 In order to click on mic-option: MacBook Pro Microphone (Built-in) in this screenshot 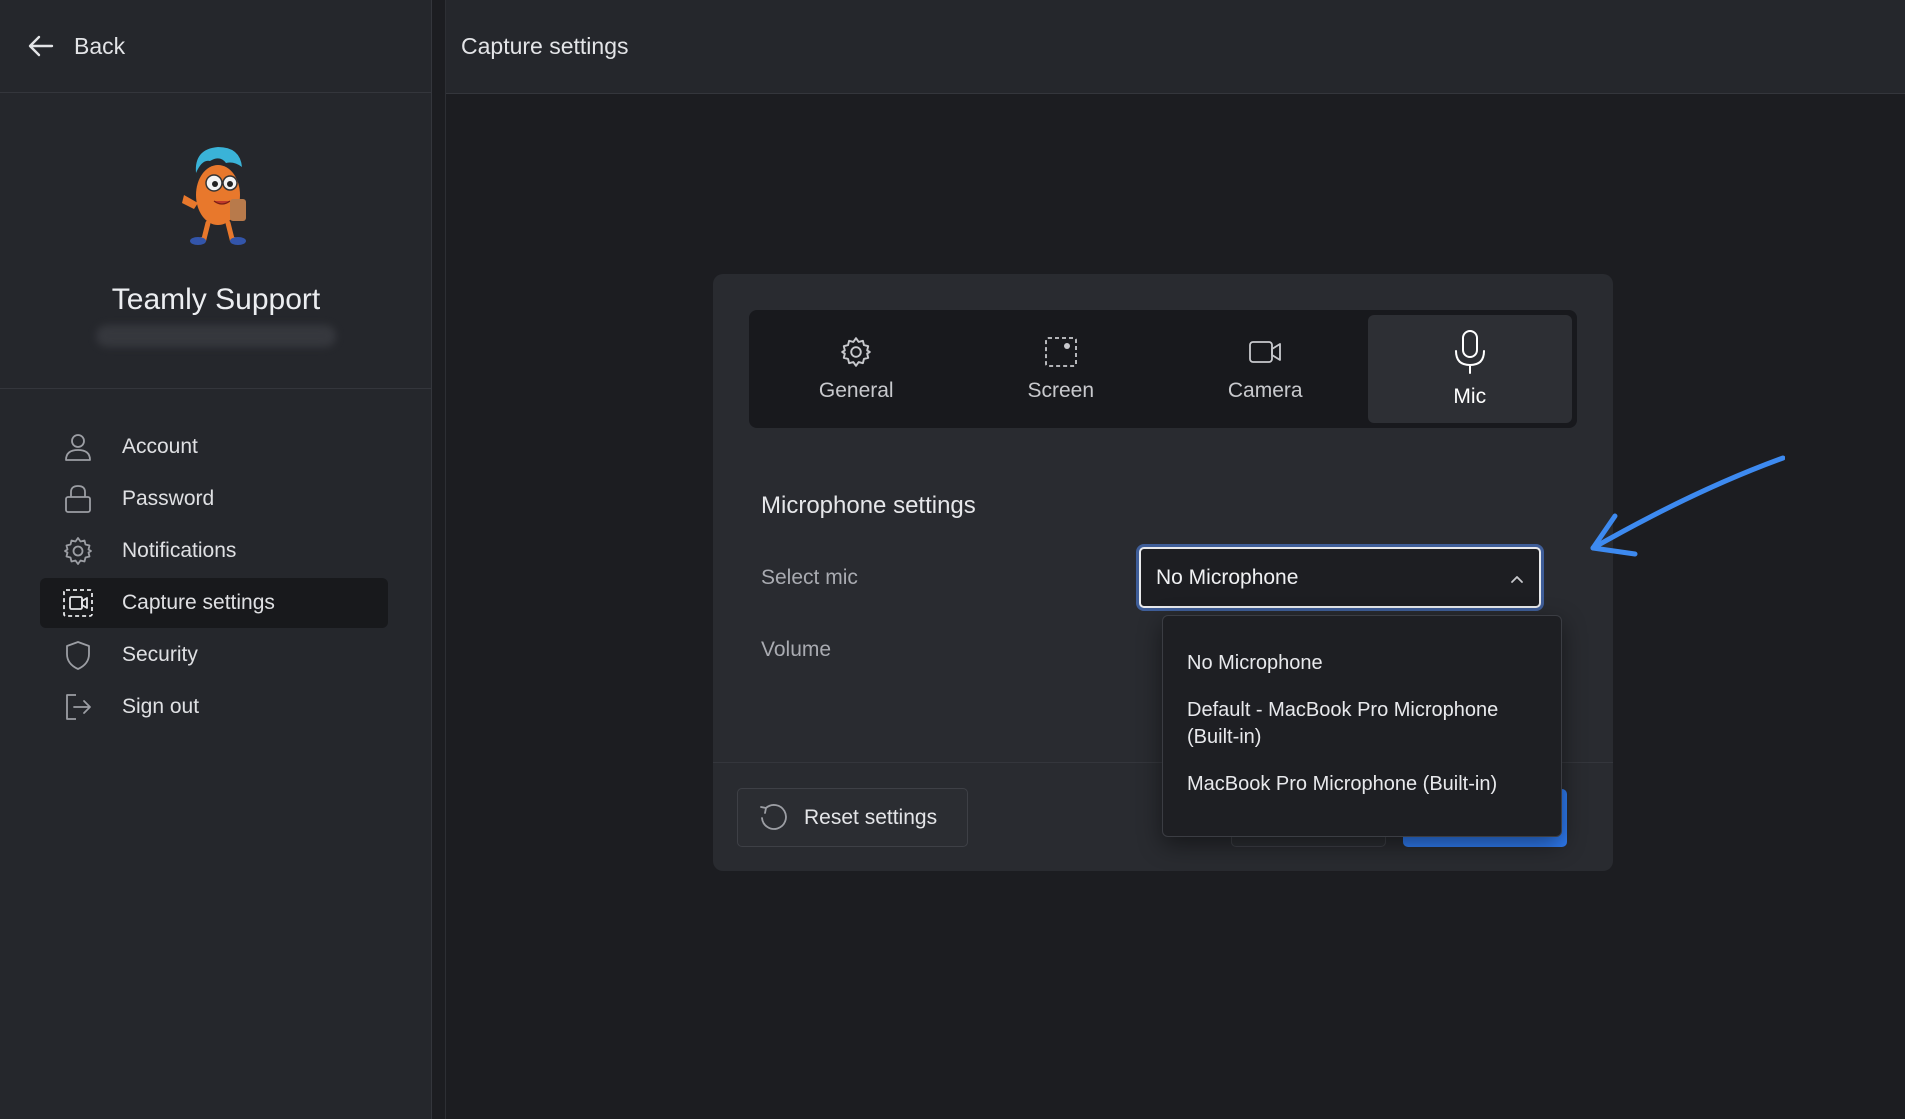, I will do `click(1362, 784)`.